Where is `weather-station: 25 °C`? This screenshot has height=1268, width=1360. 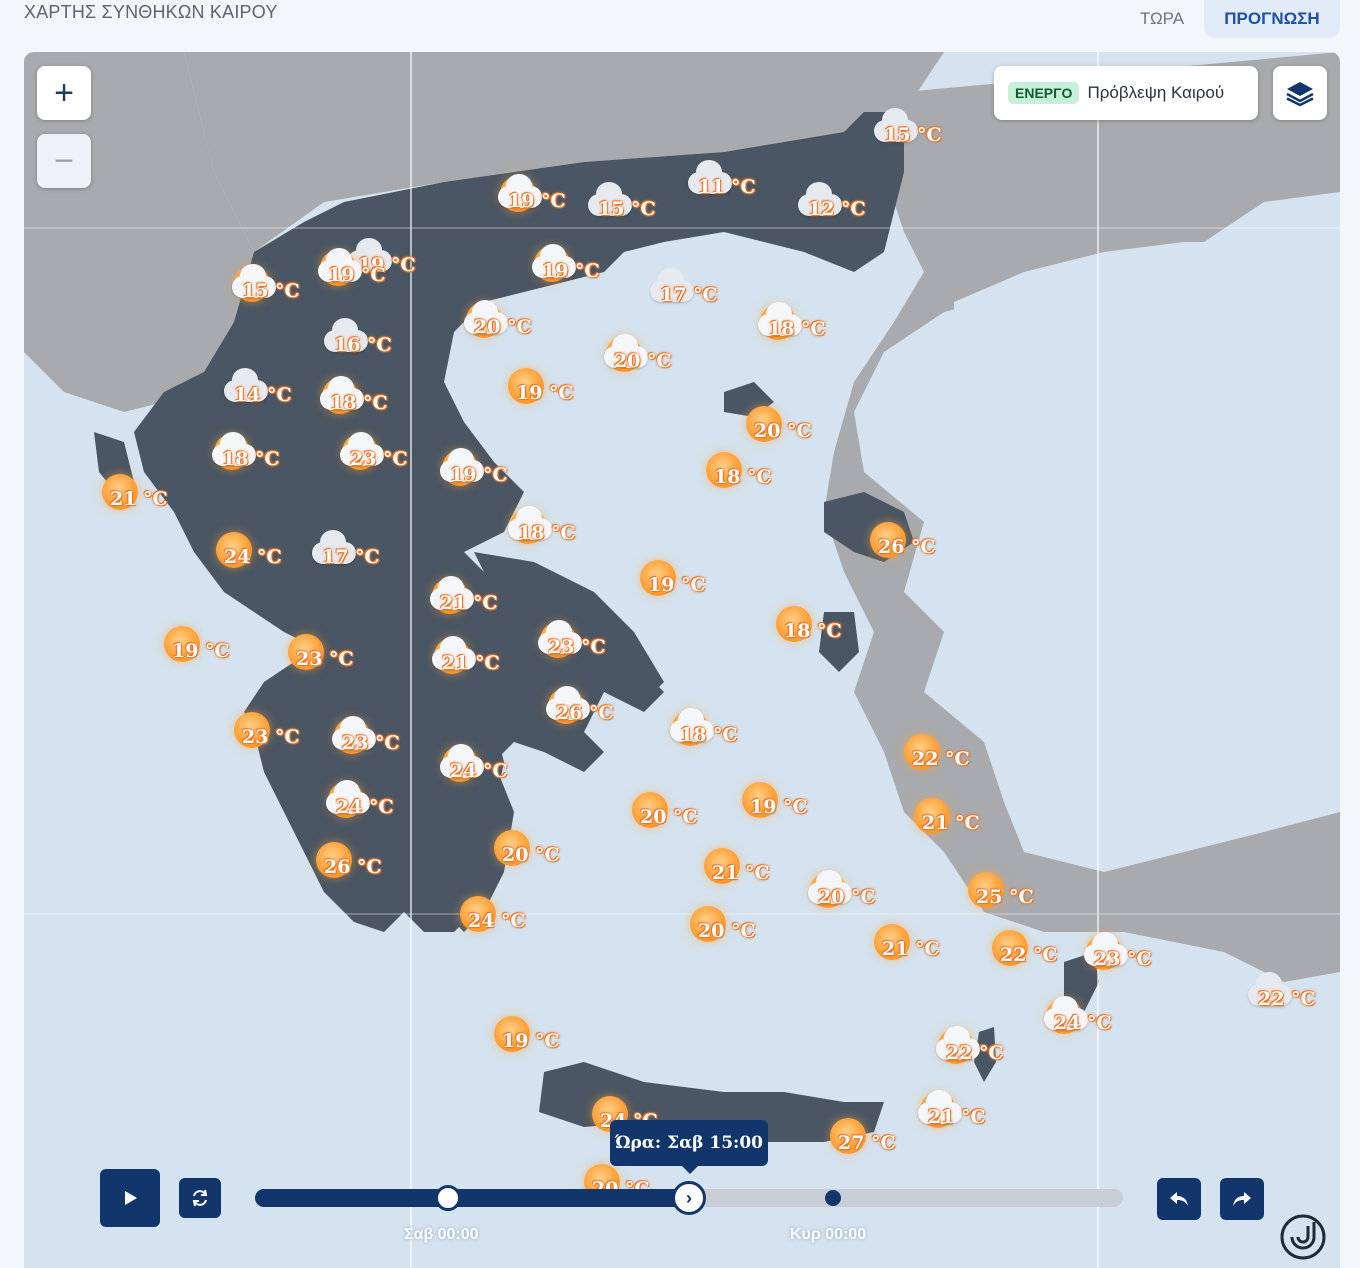
weather-station: 25 °C is located at coordinates (1013, 893).